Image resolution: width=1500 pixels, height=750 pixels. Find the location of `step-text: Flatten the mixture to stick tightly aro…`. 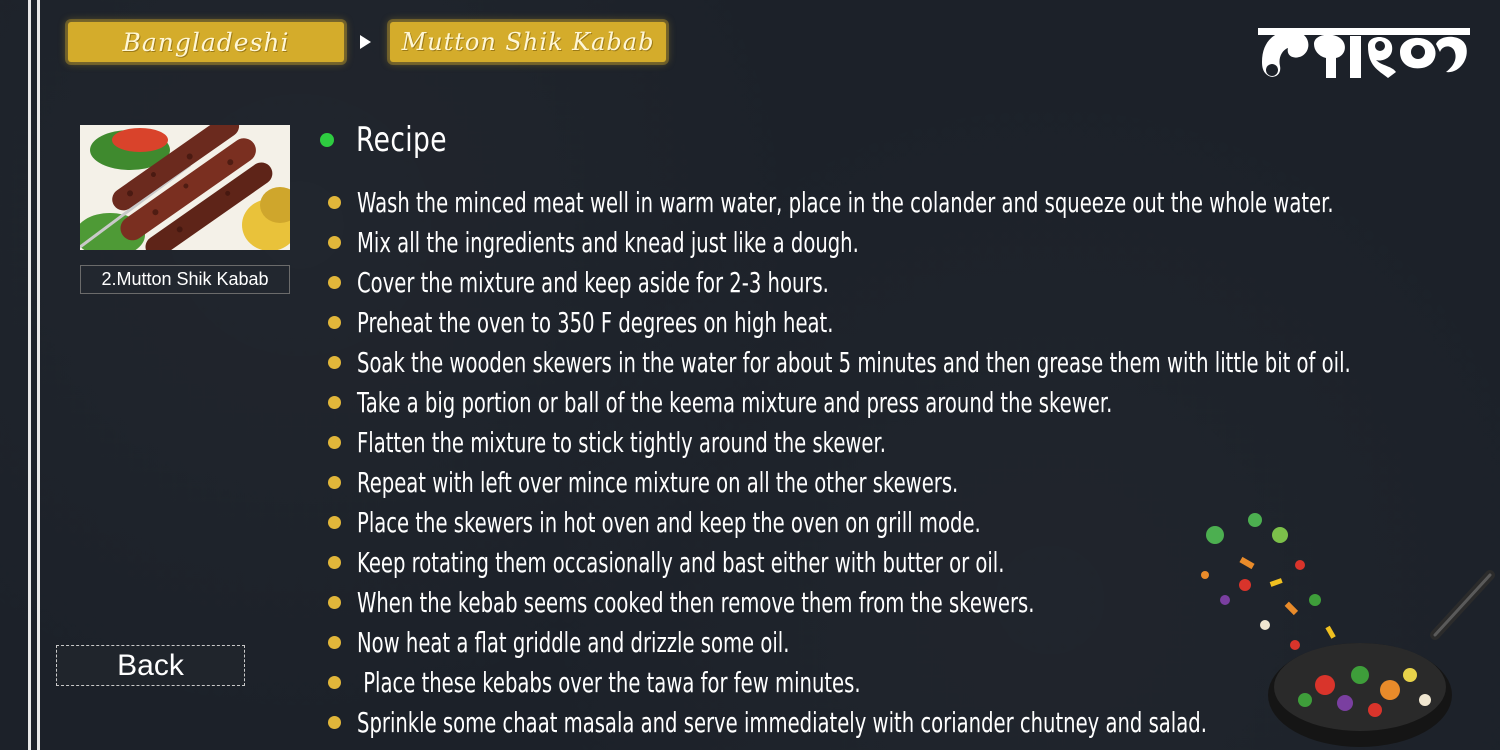

step-text: Flatten the mixture to stick tightly aro… is located at coordinates (621, 442).